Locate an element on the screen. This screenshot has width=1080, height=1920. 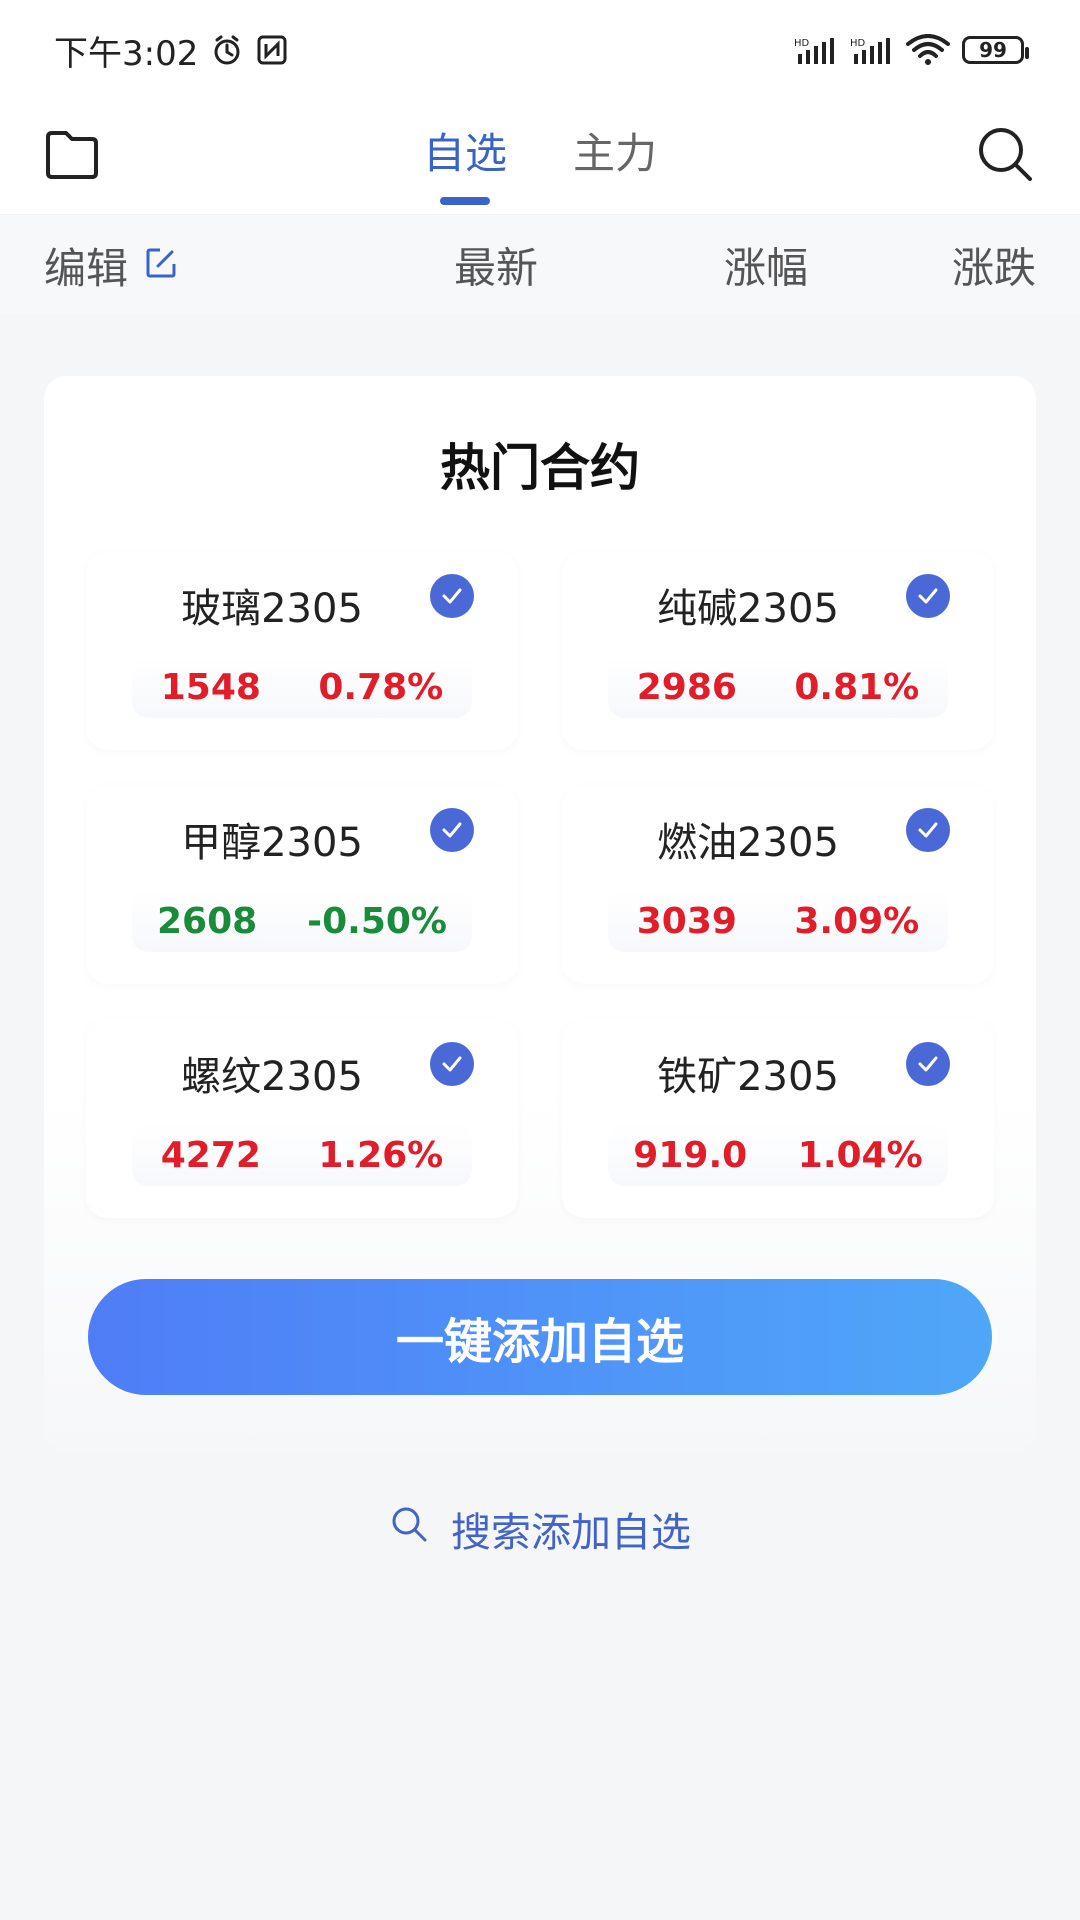
contract-pct: 3.09% is located at coordinates (857, 921).